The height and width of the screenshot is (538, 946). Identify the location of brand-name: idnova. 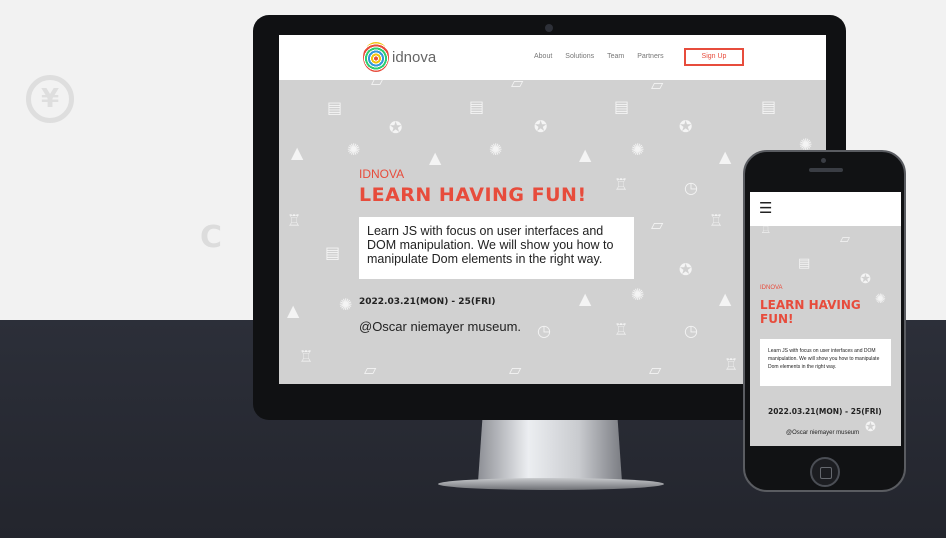
(414, 57).